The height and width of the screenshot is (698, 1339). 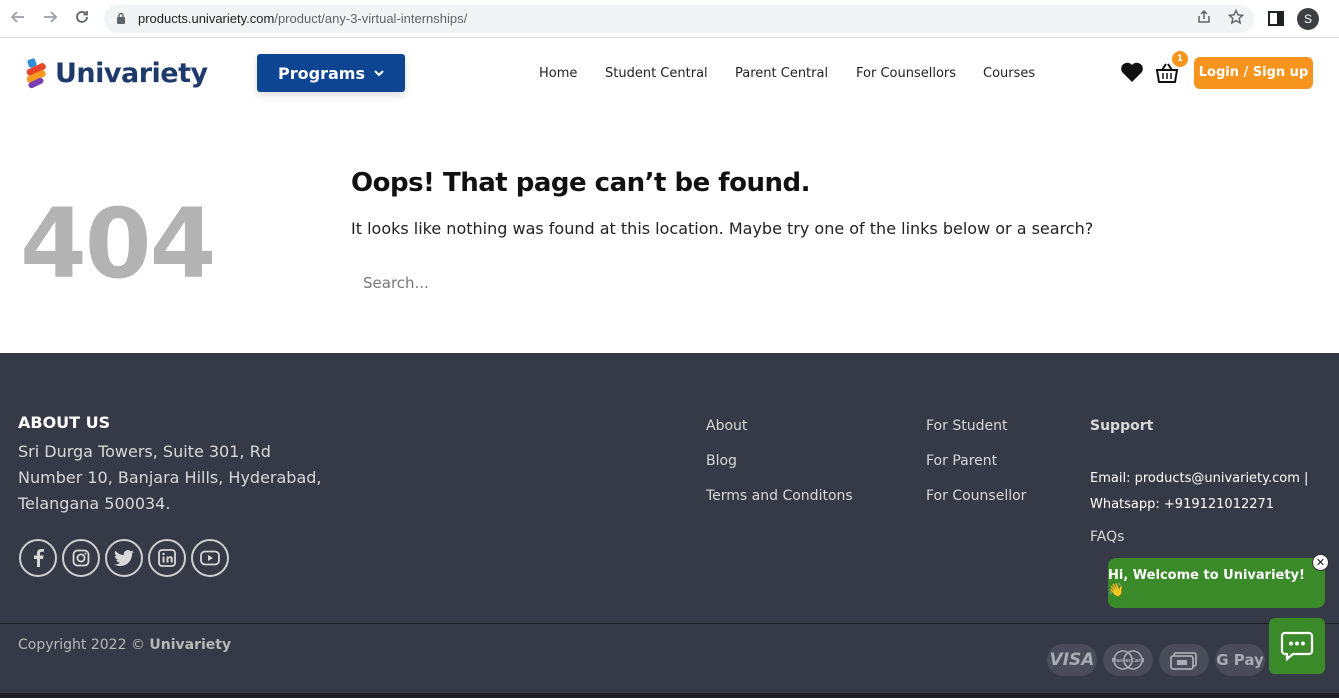 I want to click on wishlist-heart-icon, so click(x=1132, y=72).